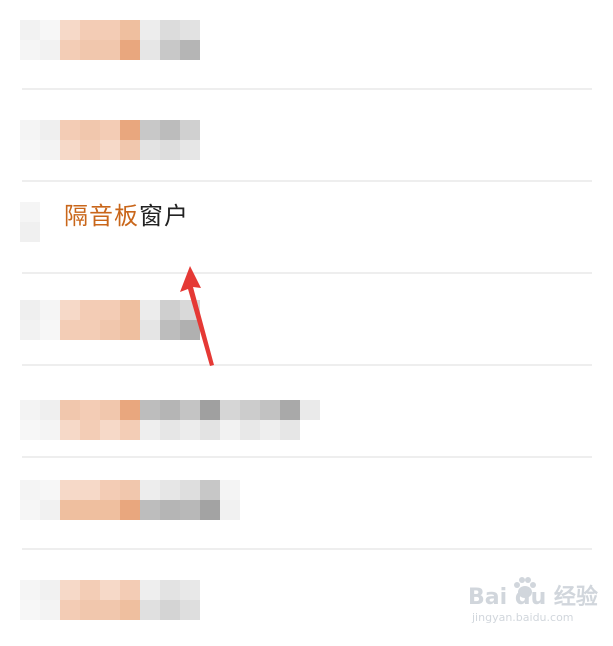 The width and height of the screenshot is (613, 646). Describe the element at coordinates (197, 316) in the screenshot. I see `annotation-arrow-icon` at that location.